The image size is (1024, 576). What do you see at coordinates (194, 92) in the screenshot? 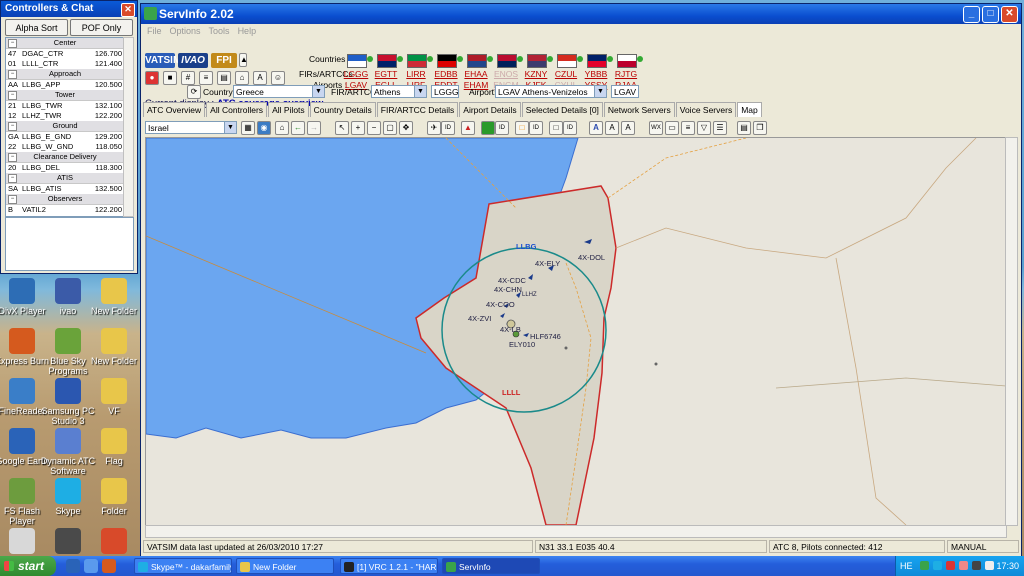
I see `refresh-icon: ⟳` at bounding box center [194, 92].